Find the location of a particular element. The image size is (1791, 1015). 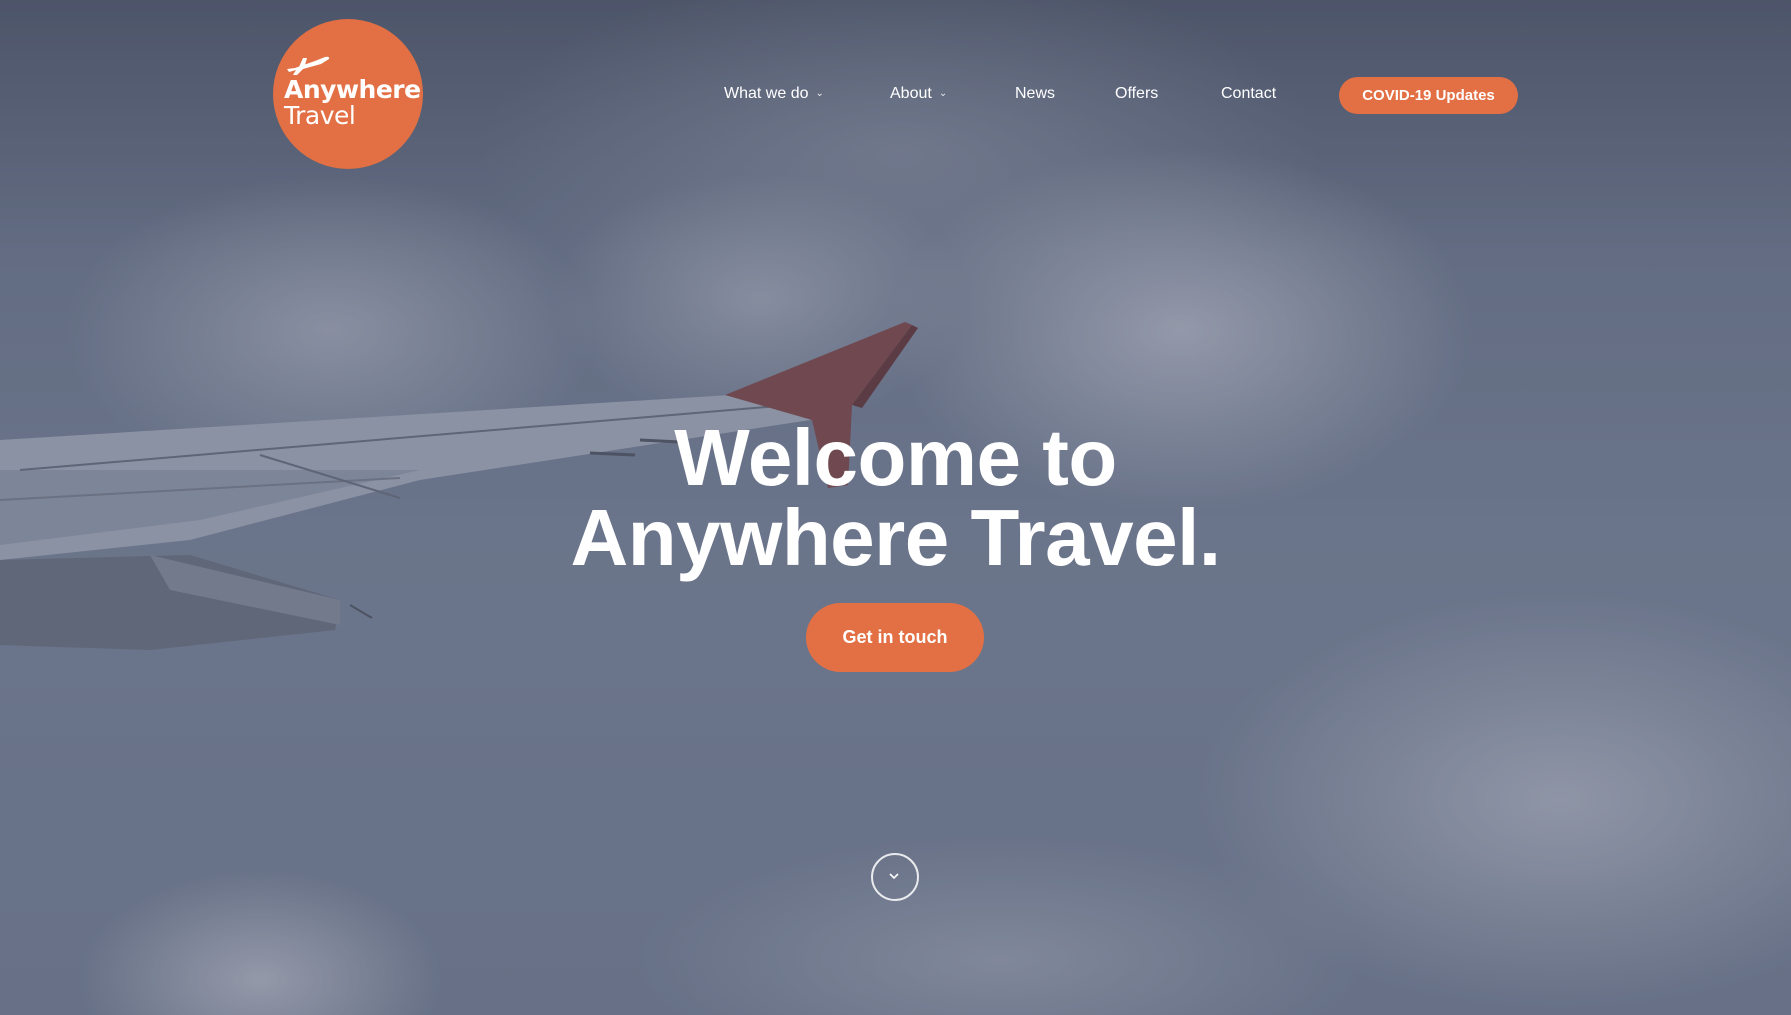

logo-wordmark-line2: Travel is located at coordinates (320, 115).